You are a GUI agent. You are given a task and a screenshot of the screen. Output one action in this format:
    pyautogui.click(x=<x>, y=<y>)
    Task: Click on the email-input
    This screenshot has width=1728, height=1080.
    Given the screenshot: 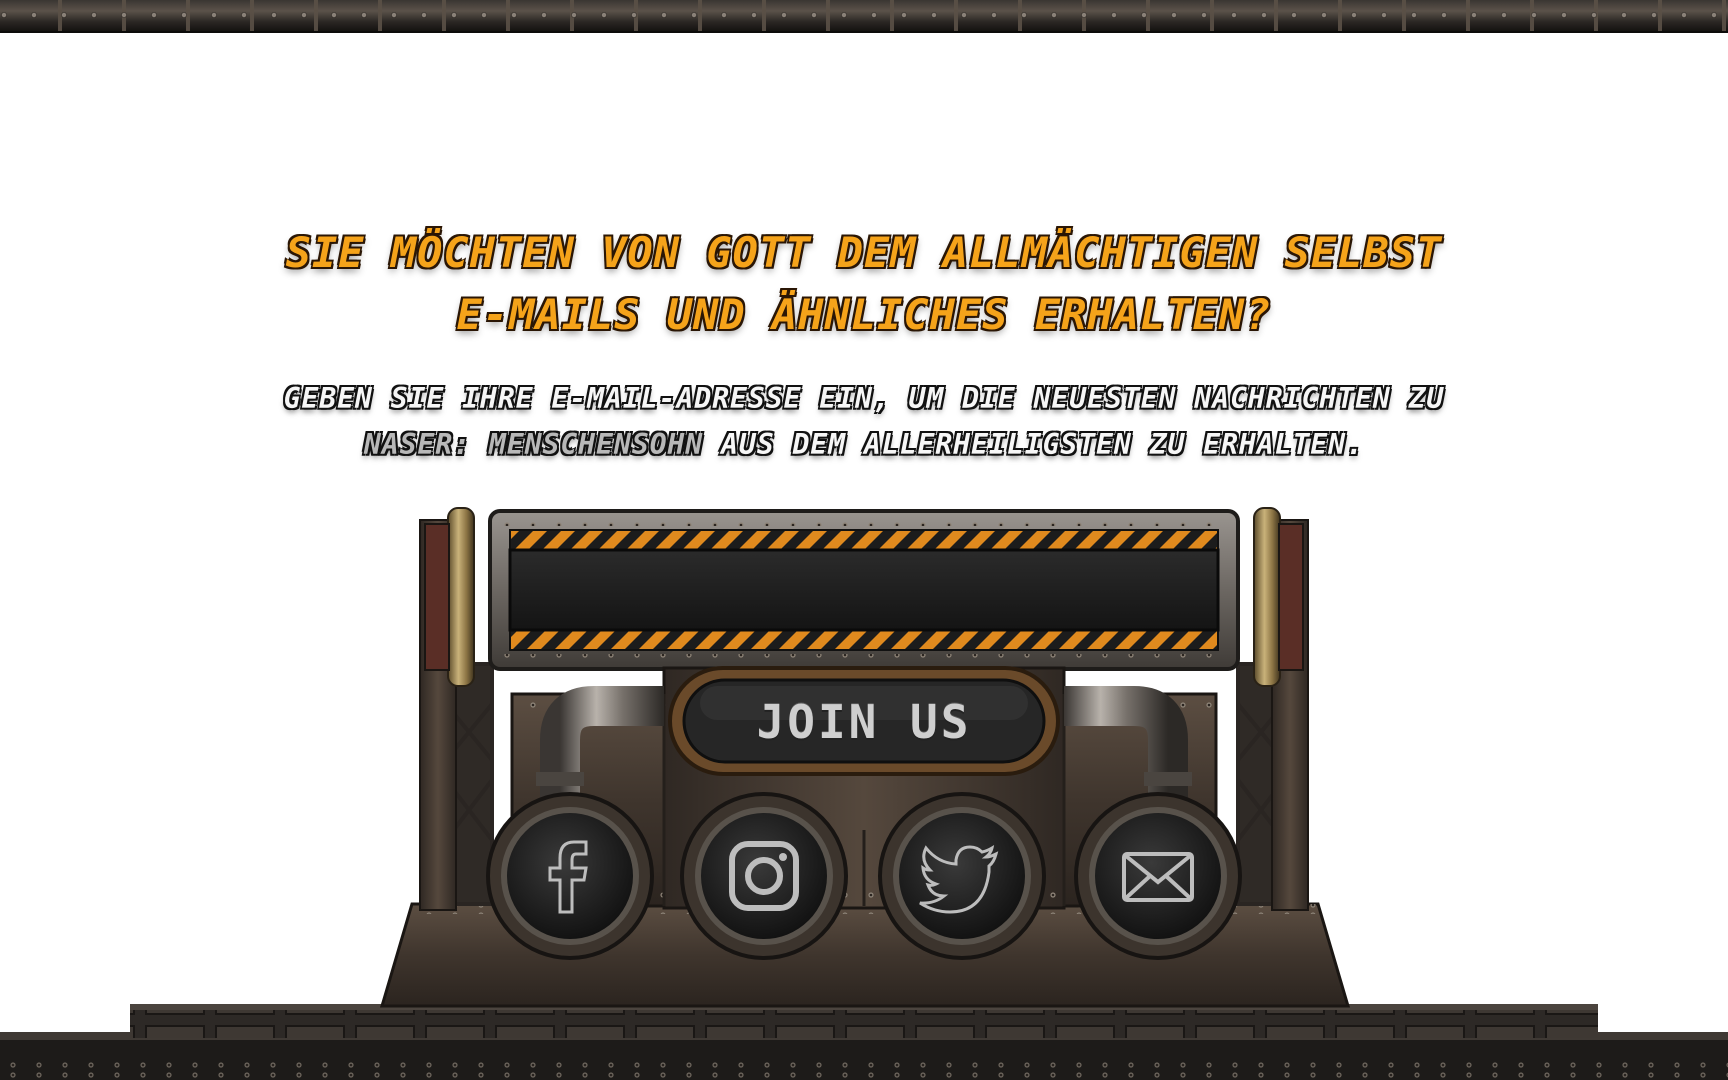 What is the action you would take?
    pyautogui.click(x=864, y=581)
    